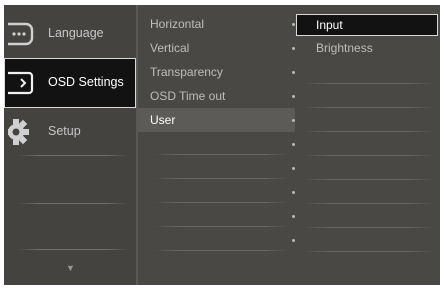 The height and width of the screenshot is (289, 444). What do you see at coordinates (216, 24) in the screenshot?
I see `sub-menu-item-horizontal: Horizontal` at bounding box center [216, 24].